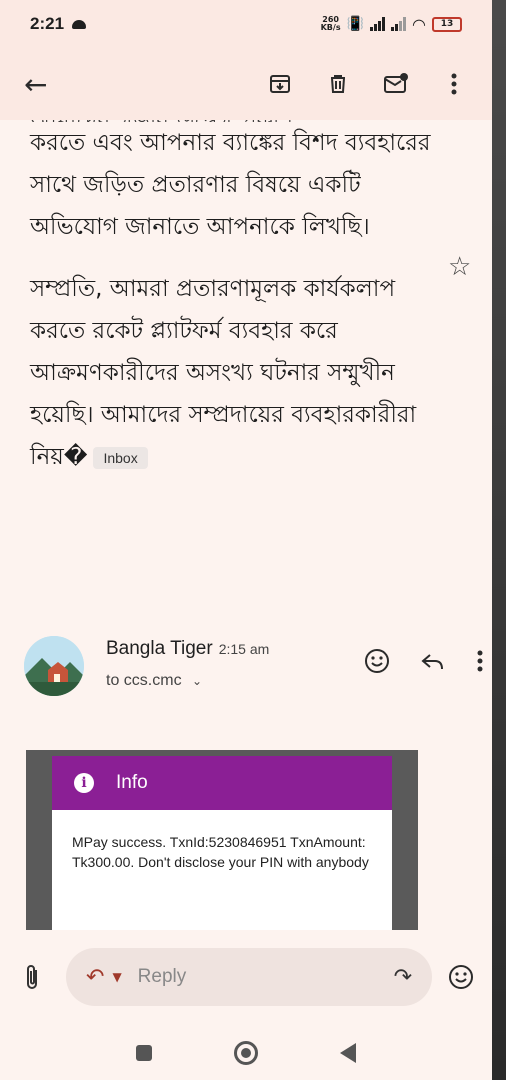 The image size is (506, 1080). What do you see at coordinates (120, 457) in the screenshot?
I see `inbox-label-chip: Inbox` at bounding box center [120, 457].